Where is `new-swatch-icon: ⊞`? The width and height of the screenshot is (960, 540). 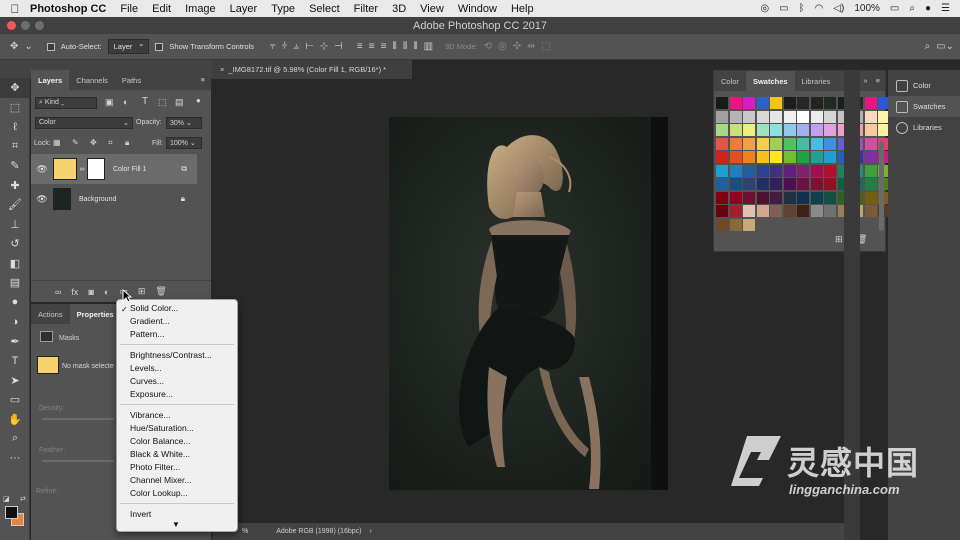
new-swatch-icon: ⊞ is located at coordinates (839, 239).